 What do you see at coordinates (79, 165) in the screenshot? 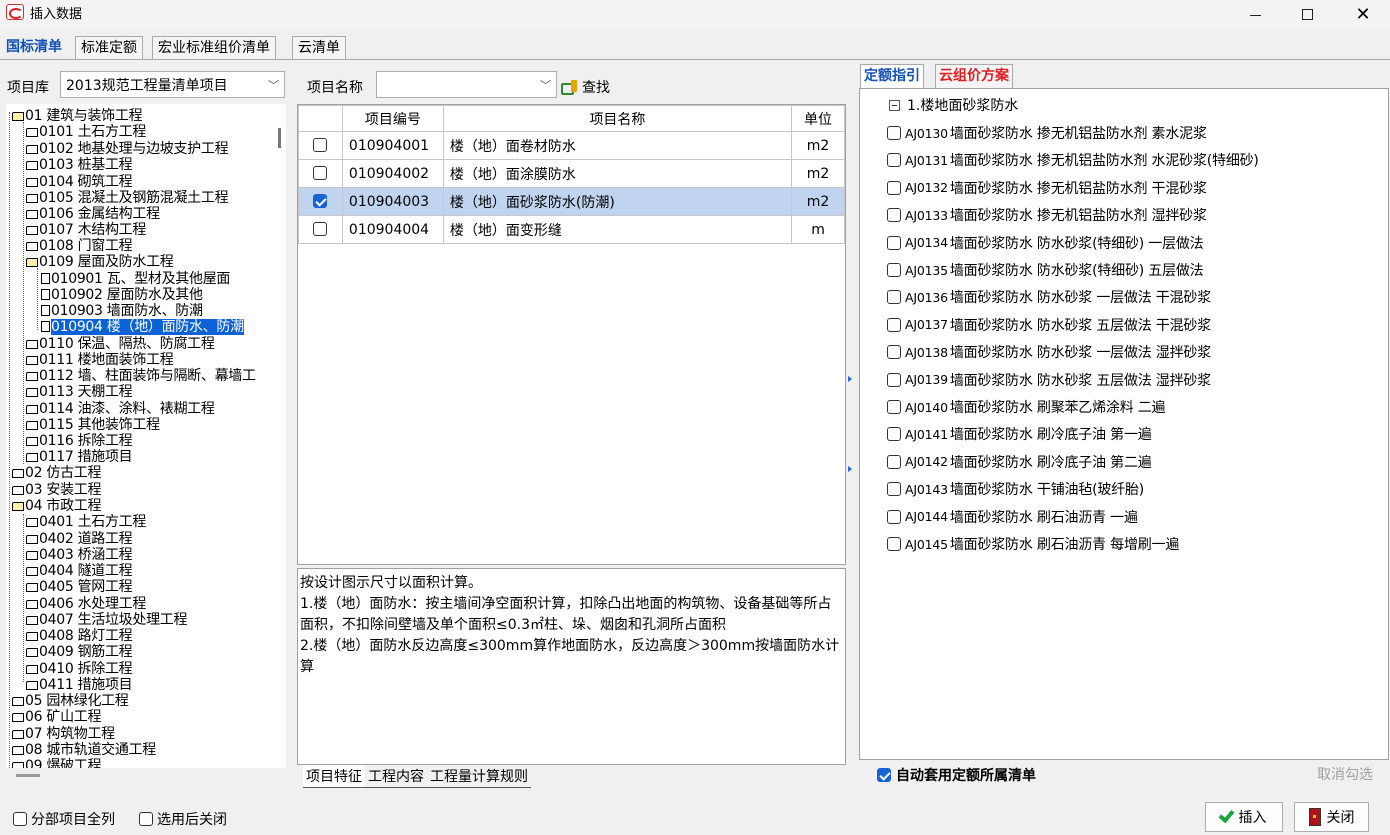
I see `tree-node-0103: 0103 桩基工程` at bounding box center [79, 165].